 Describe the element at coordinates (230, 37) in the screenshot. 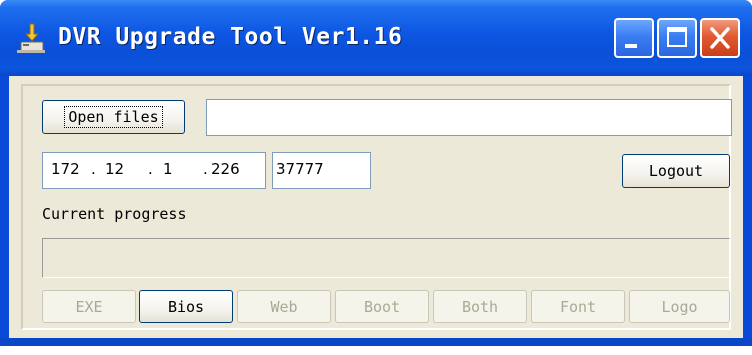

I see `window-title: DVR Upgrade Tool Ver1.16` at that location.